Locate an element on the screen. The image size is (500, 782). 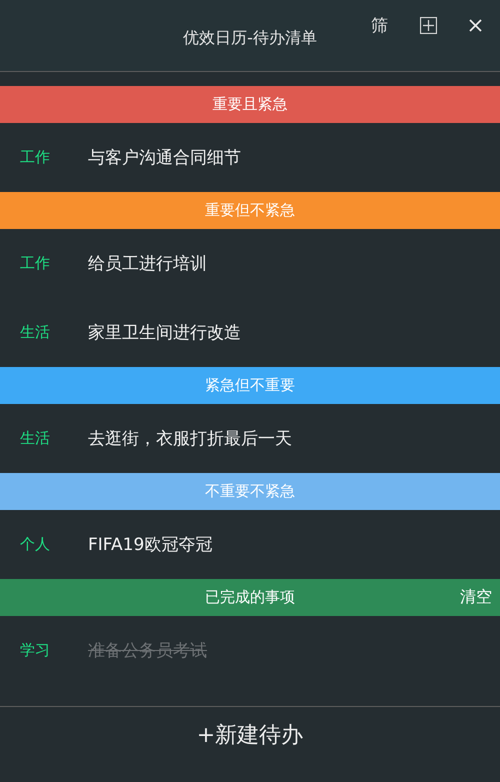
category-tag: 学习 is located at coordinates (44, 650).